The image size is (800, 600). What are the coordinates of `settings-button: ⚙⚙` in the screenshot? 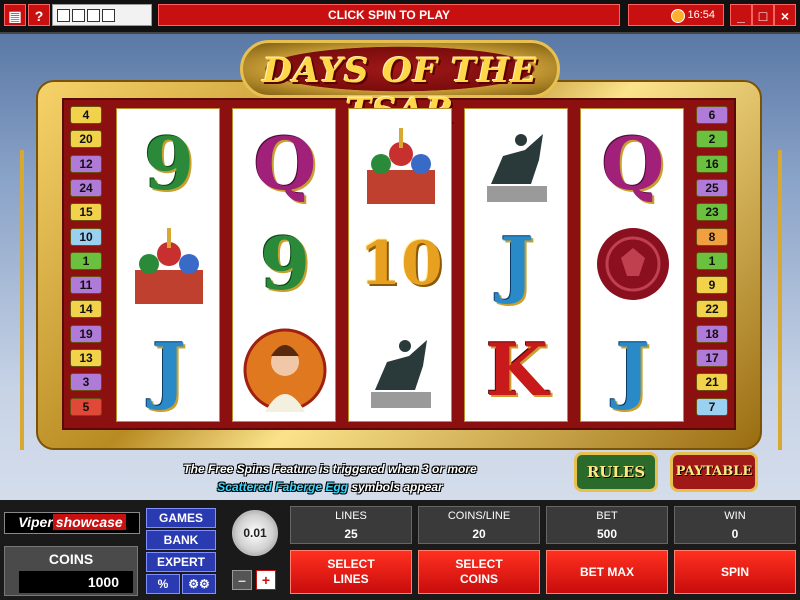 It's located at (199, 584).